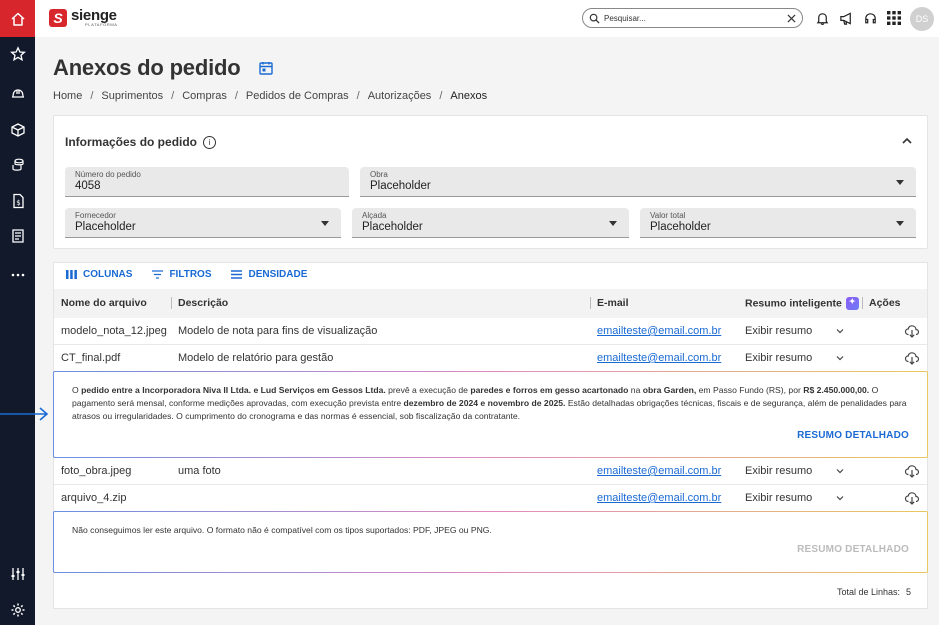  I want to click on columns-button: COLUNAS, so click(99, 274).